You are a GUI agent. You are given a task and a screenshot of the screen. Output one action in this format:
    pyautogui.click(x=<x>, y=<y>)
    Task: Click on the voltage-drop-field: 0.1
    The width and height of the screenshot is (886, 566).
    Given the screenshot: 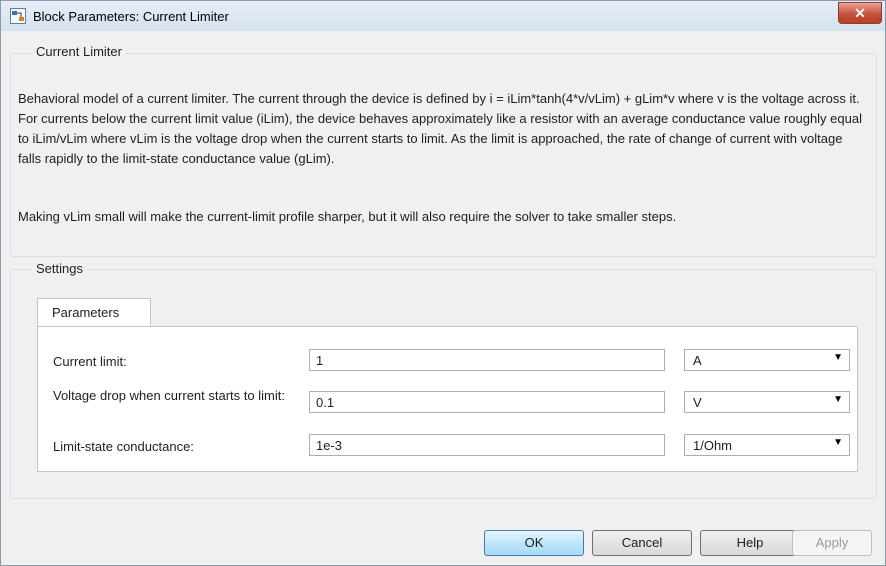 What is the action you would take?
    pyautogui.click(x=487, y=402)
    